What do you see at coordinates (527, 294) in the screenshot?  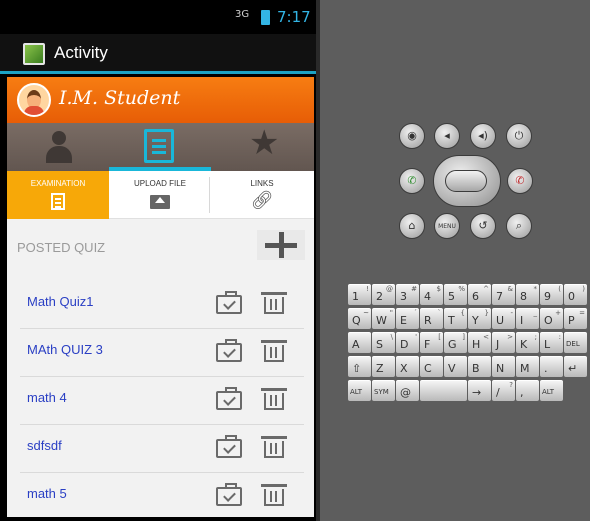 I see `key-row1-7: 8 *` at bounding box center [527, 294].